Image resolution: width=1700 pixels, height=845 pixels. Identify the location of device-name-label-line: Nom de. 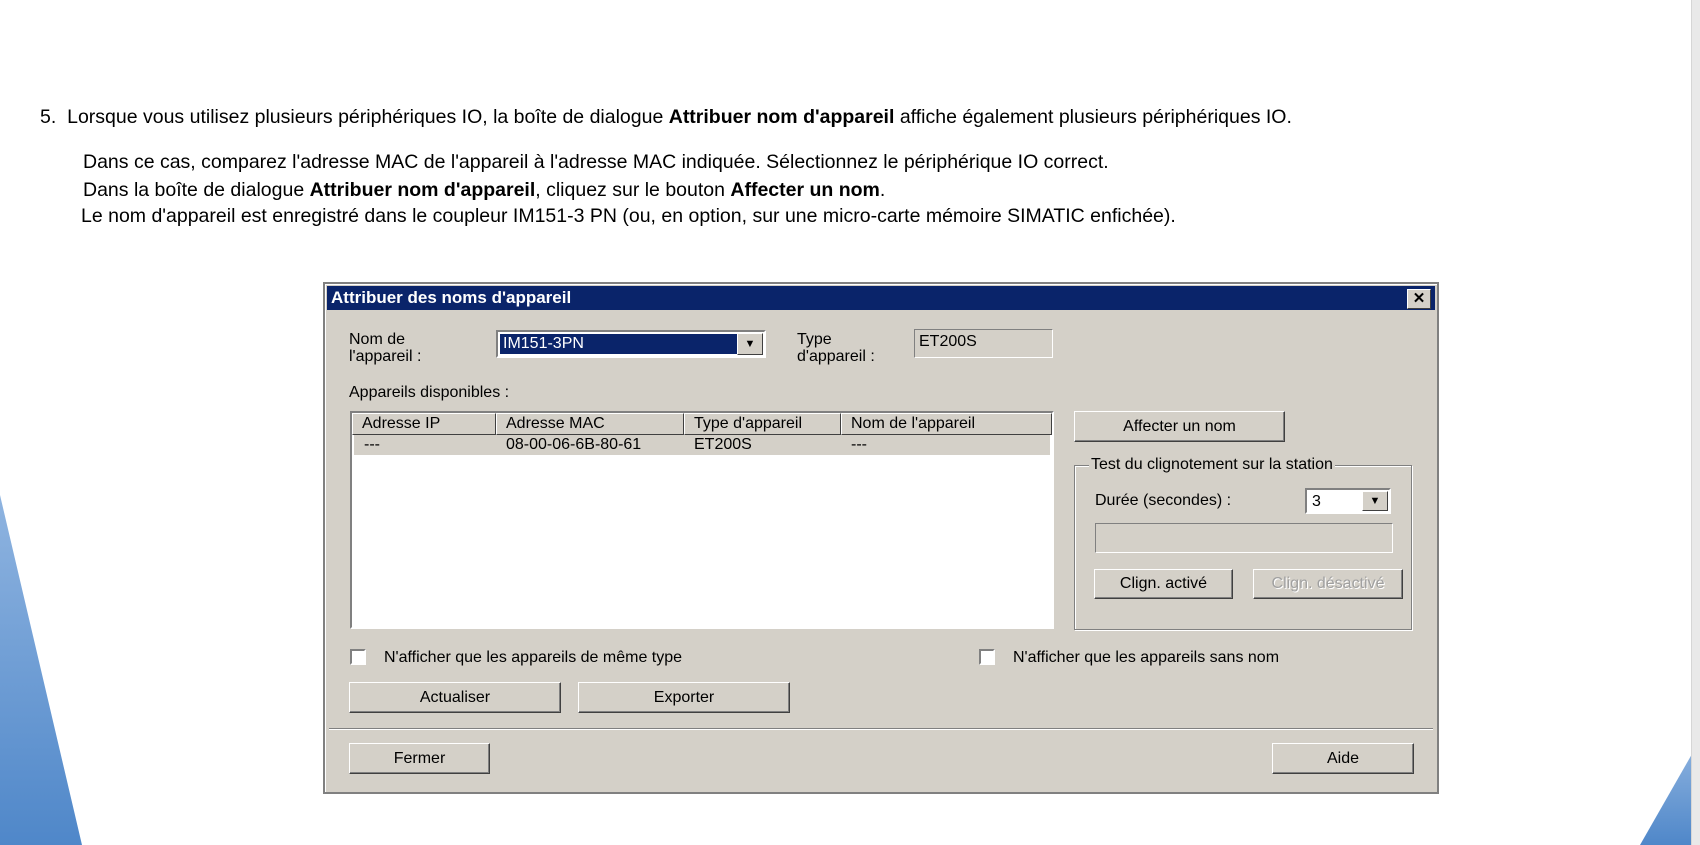
(377, 339).